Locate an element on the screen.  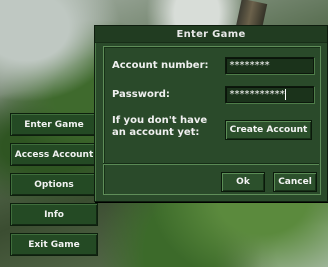
create-account-button: Create Account is located at coordinates (268, 130).